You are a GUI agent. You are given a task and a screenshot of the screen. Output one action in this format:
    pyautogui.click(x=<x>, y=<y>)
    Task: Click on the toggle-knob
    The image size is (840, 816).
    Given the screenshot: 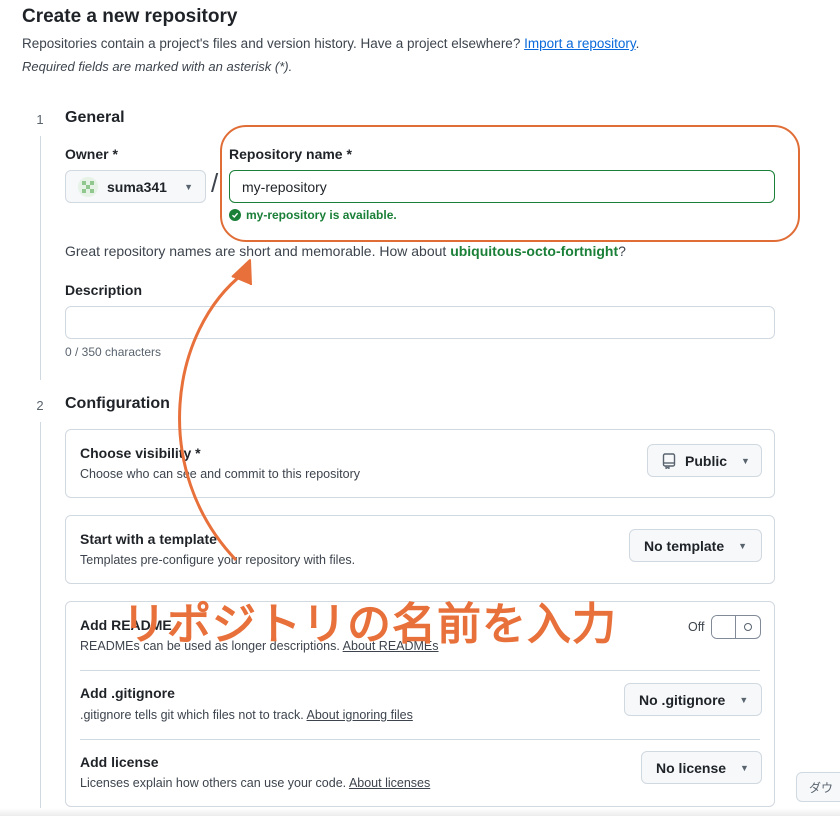 What is the action you would take?
    pyautogui.click(x=724, y=627)
    